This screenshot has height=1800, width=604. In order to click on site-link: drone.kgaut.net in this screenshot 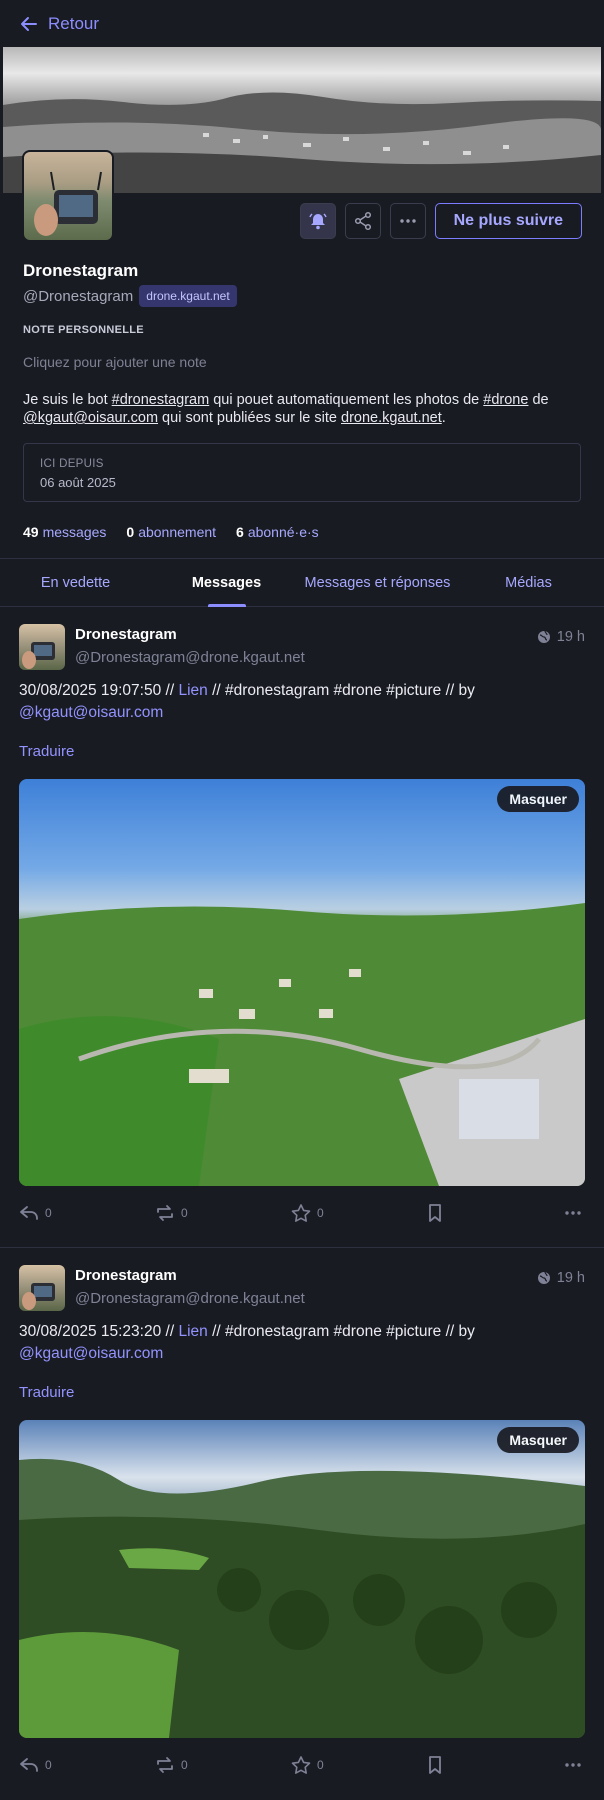, I will do `click(391, 418)`.